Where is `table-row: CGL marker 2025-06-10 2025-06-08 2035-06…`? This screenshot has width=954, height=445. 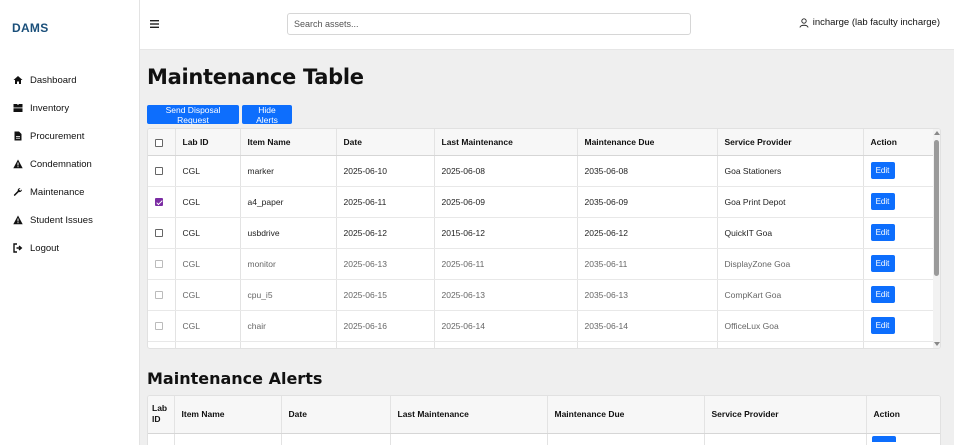 table-row: CGL marker 2025-06-10 2025-06-08 2035-06… is located at coordinates (541, 171).